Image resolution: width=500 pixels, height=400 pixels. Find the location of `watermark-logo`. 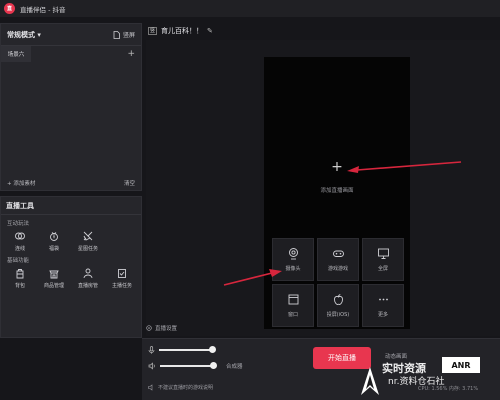

watermark-logo is located at coordinates (370, 381).